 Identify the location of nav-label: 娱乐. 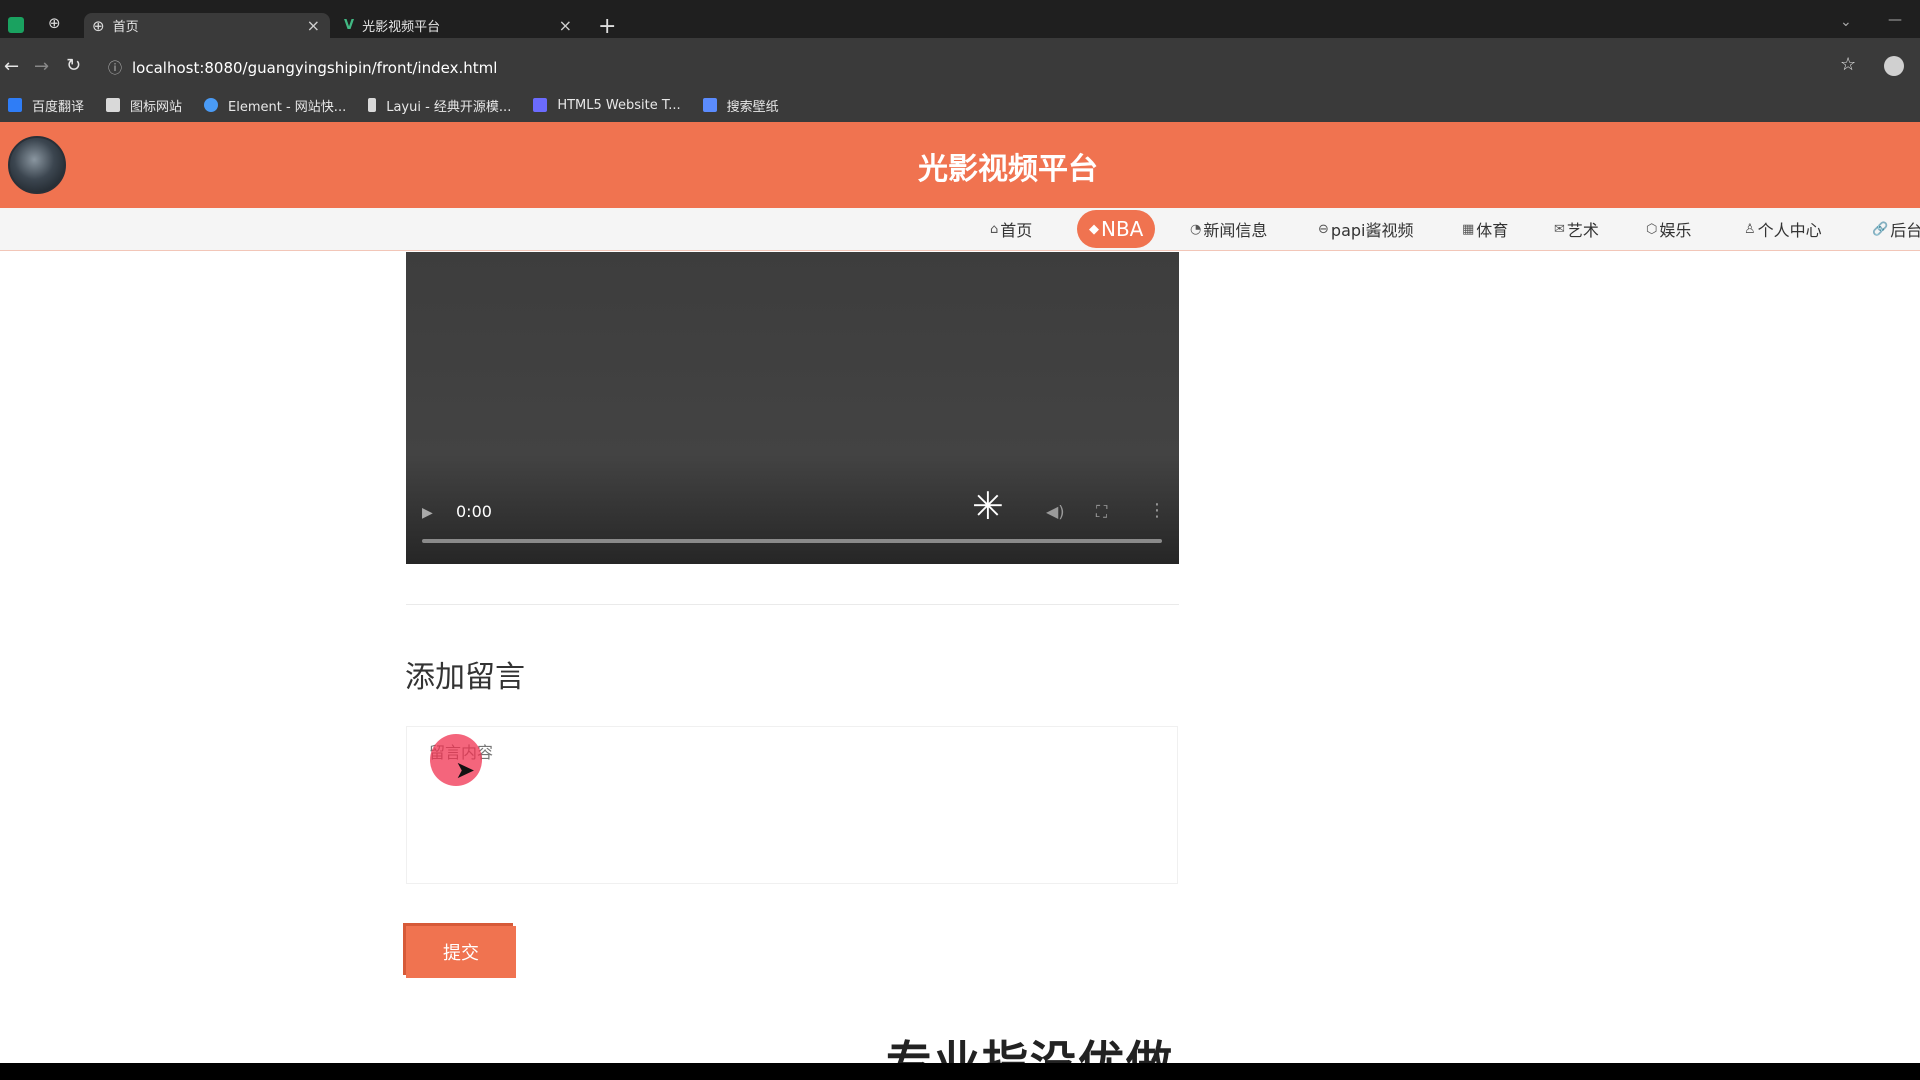
(1675, 230).